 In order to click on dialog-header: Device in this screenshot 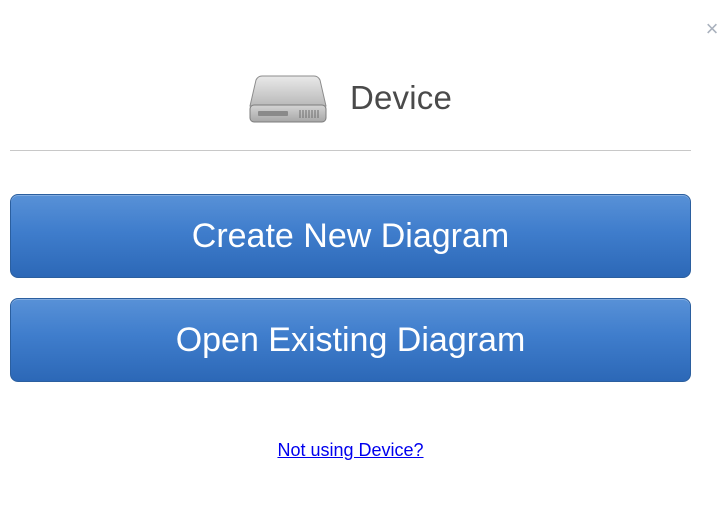, I will do `click(350, 98)`.